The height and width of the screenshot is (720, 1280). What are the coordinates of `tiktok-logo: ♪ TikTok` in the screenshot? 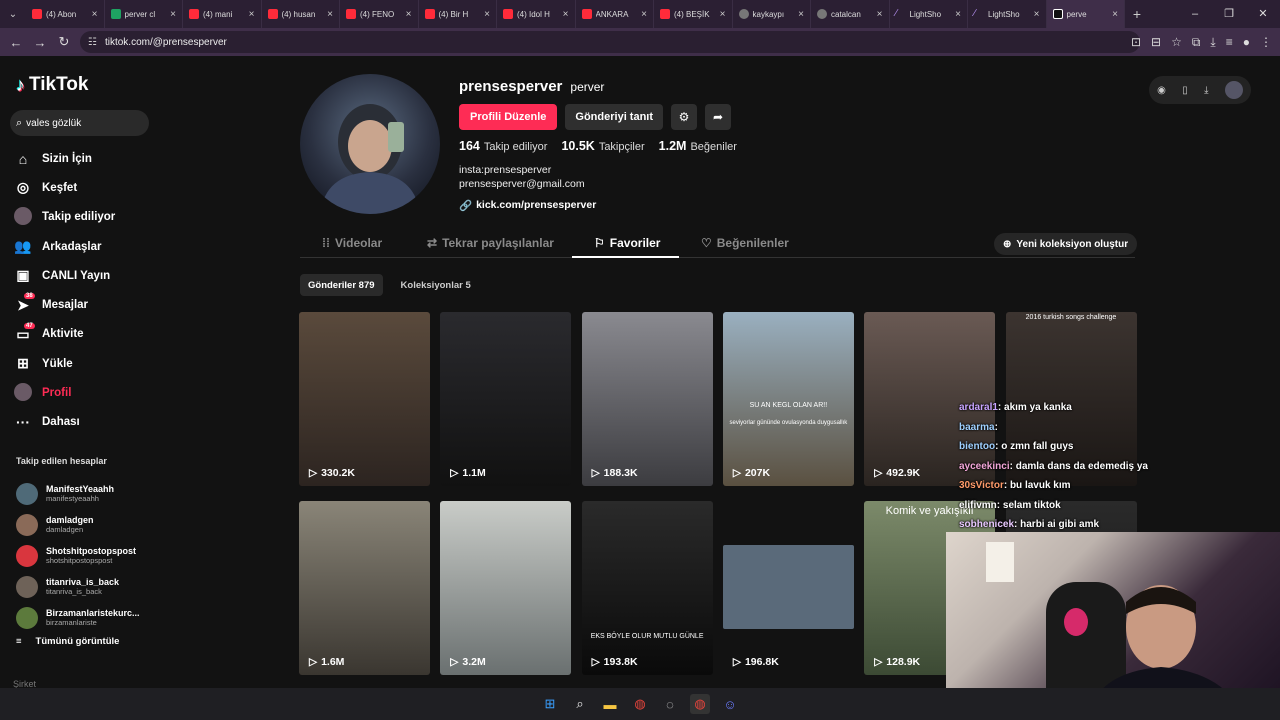 It's located at (52, 85).